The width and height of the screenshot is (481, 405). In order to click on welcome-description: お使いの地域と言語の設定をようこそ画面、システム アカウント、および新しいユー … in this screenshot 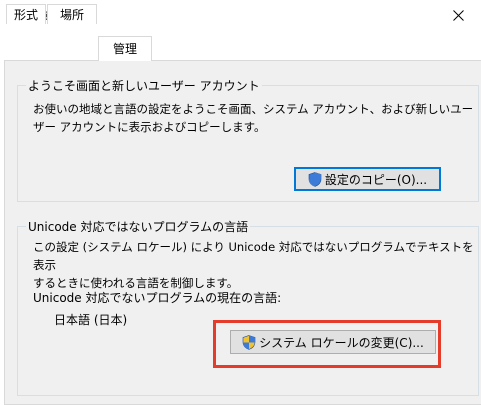, I will do `click(255, 118)`.